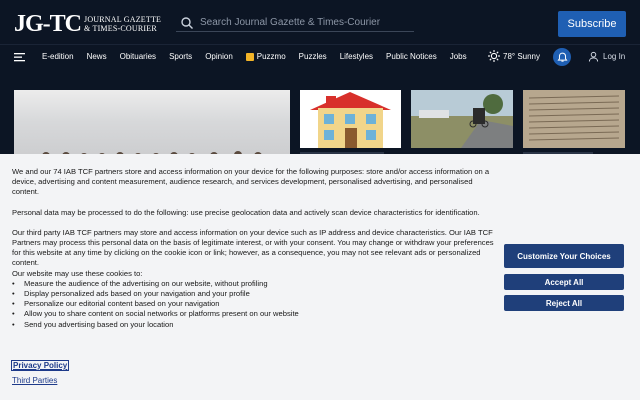 This screenshot has height=400, width=640. I want to click on site-logo: JG-TC Journal Gazette & Times-Courier, so click(87, 24).